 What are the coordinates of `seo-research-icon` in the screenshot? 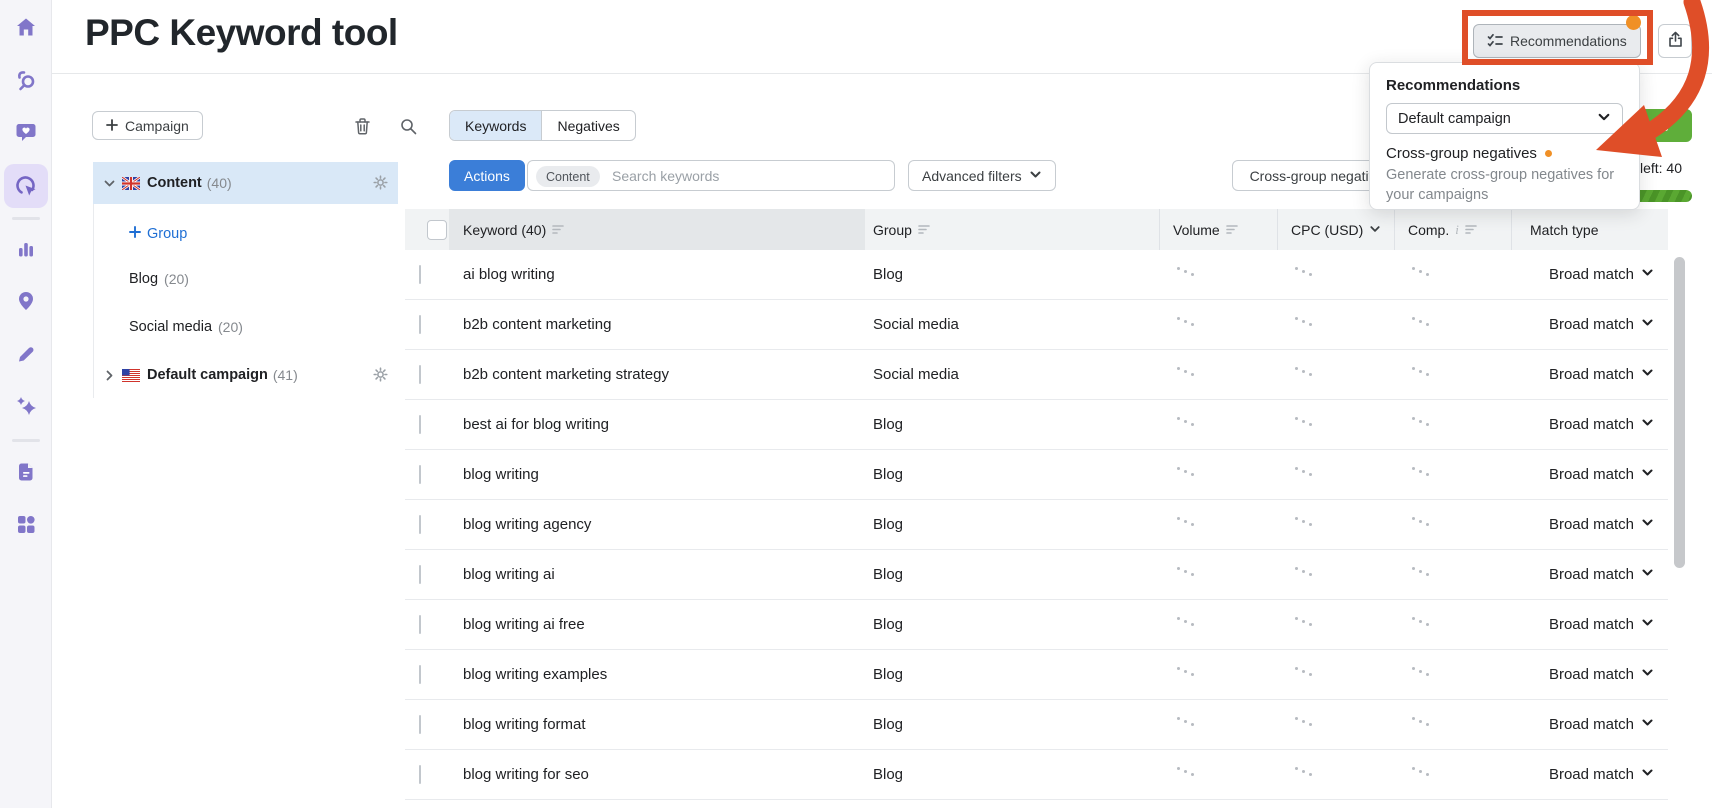 It's located at (26, 80).